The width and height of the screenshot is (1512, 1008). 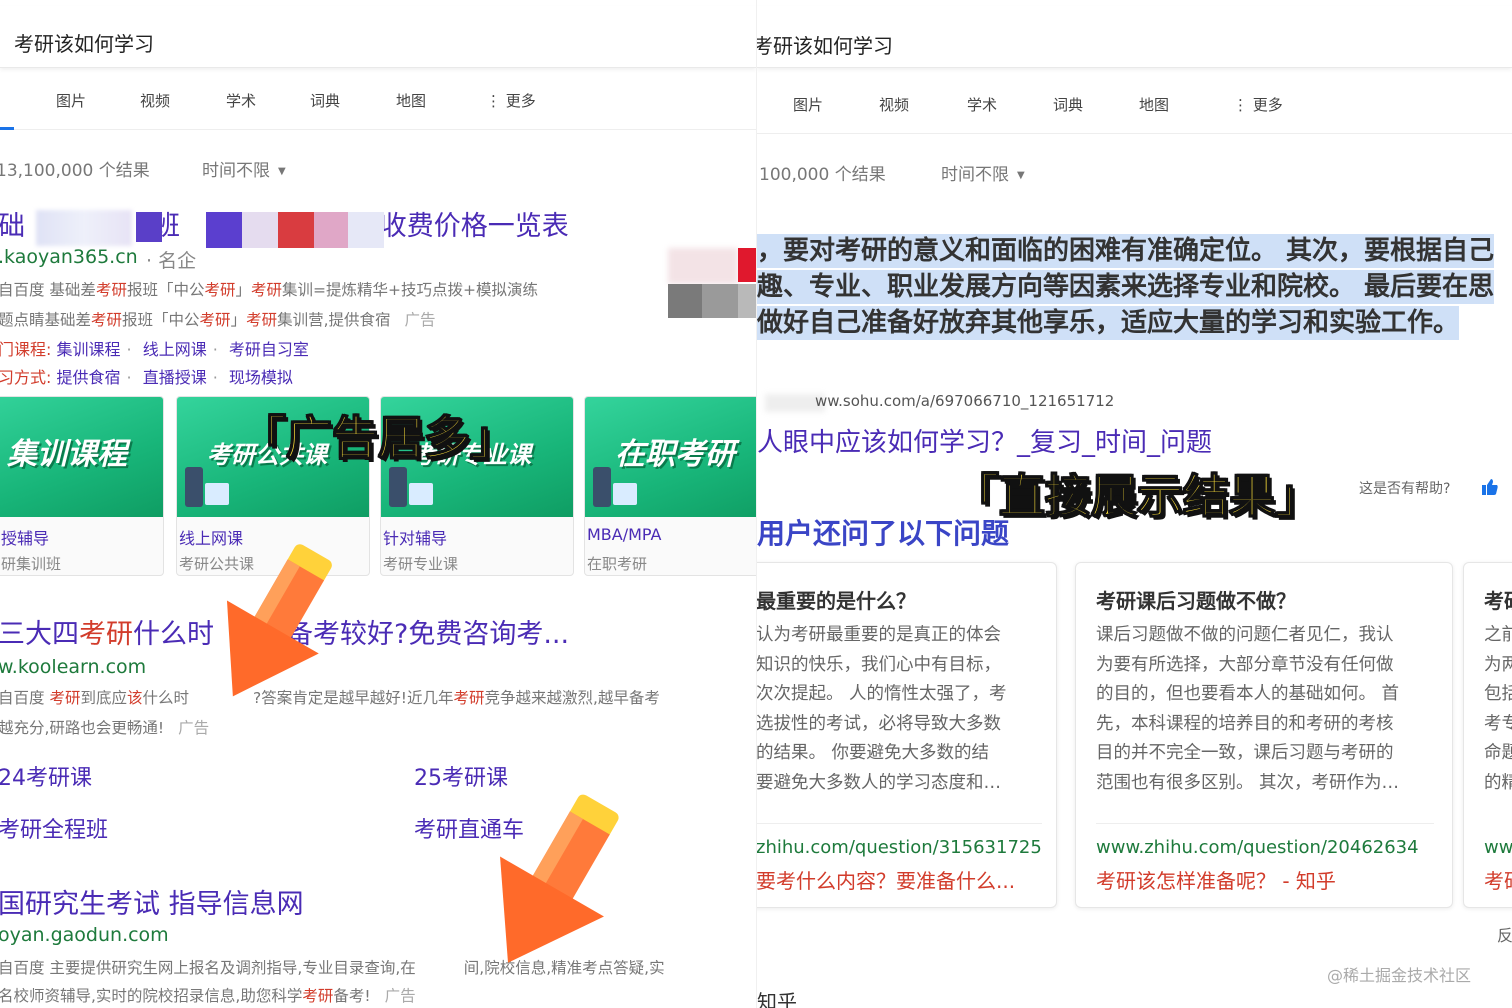 I want to click on helpful-prompt: 这是否有帮助?, so click(x=1405, y=489).